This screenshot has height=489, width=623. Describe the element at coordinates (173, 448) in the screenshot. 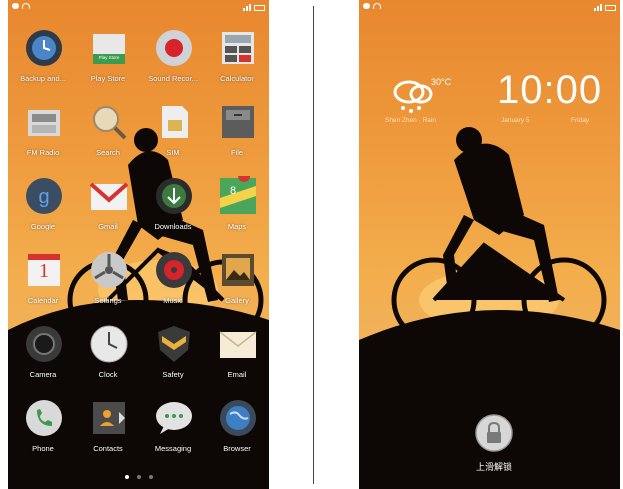

I see `app-label: Messaging` at that location.